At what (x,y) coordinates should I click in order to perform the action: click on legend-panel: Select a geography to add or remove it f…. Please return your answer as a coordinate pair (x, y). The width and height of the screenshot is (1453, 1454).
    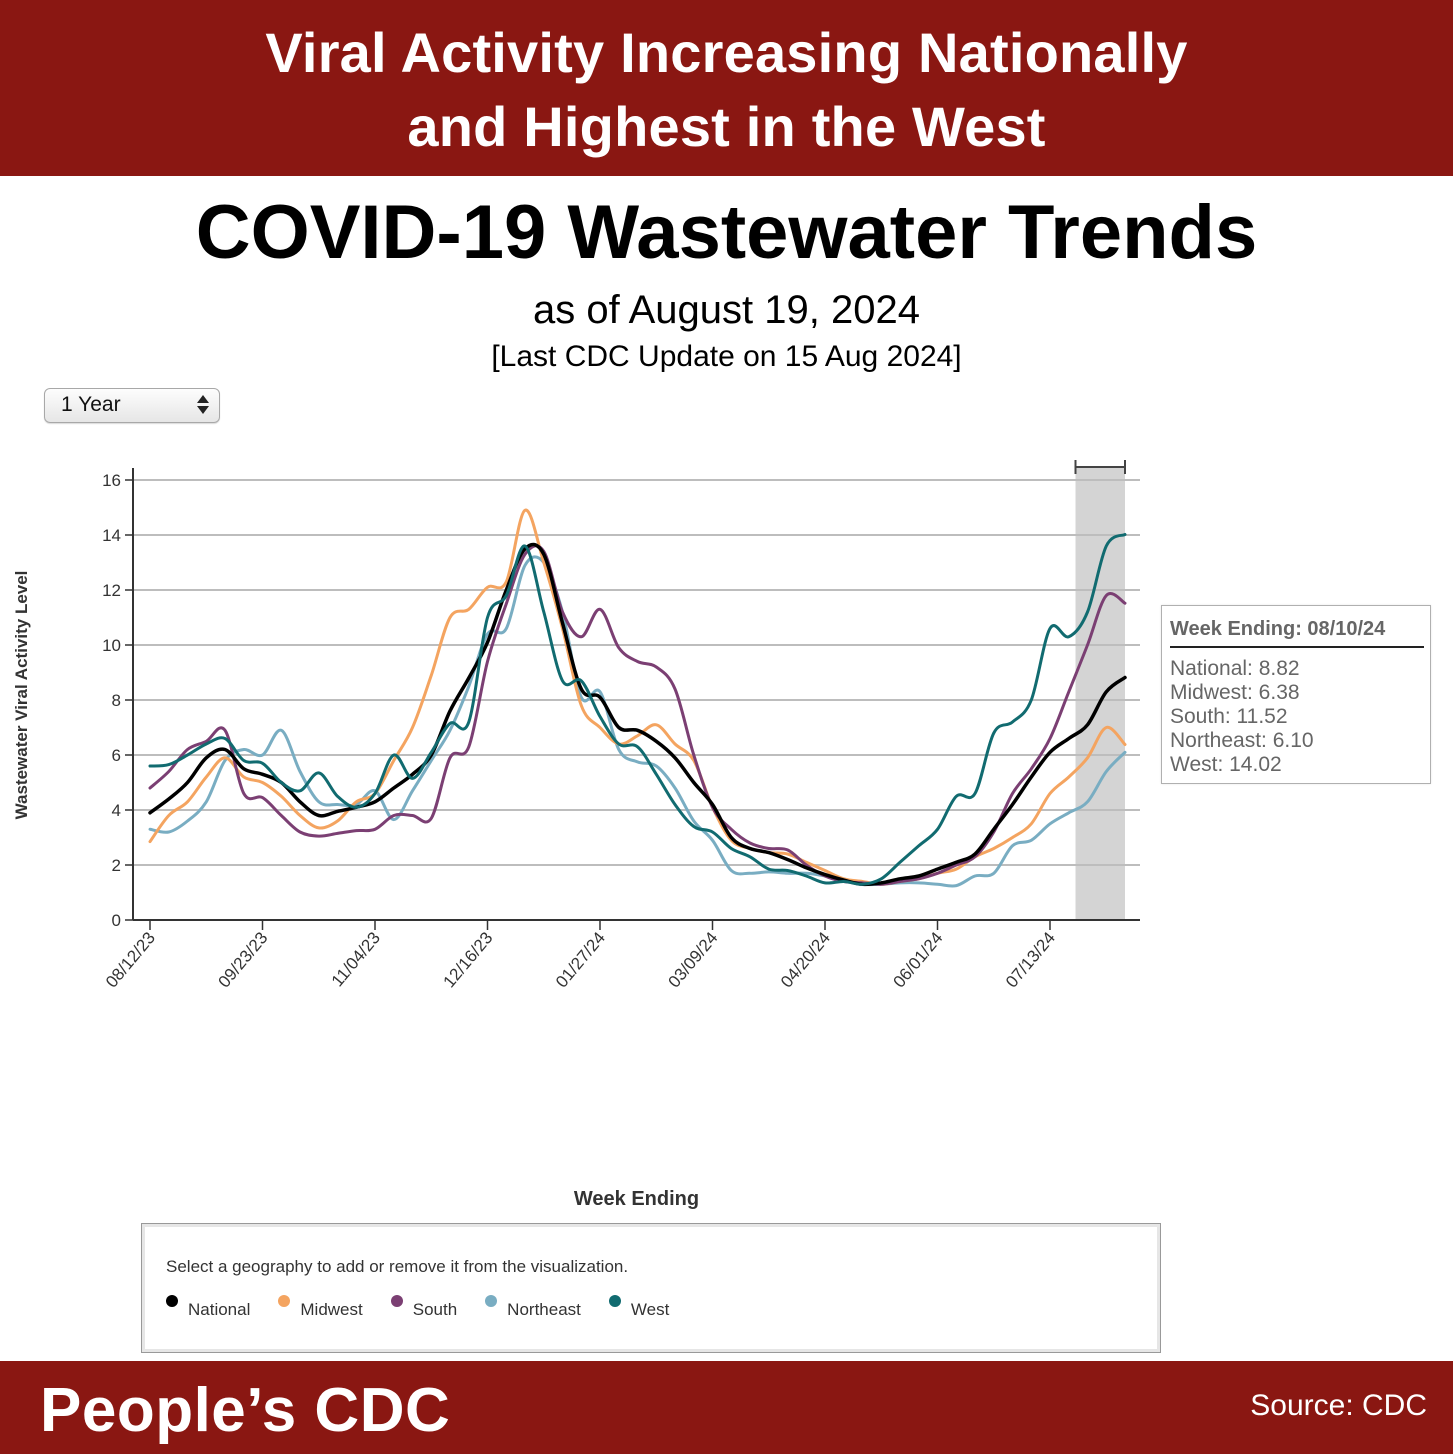
    Looking at the image, I should click on (651, 1288).